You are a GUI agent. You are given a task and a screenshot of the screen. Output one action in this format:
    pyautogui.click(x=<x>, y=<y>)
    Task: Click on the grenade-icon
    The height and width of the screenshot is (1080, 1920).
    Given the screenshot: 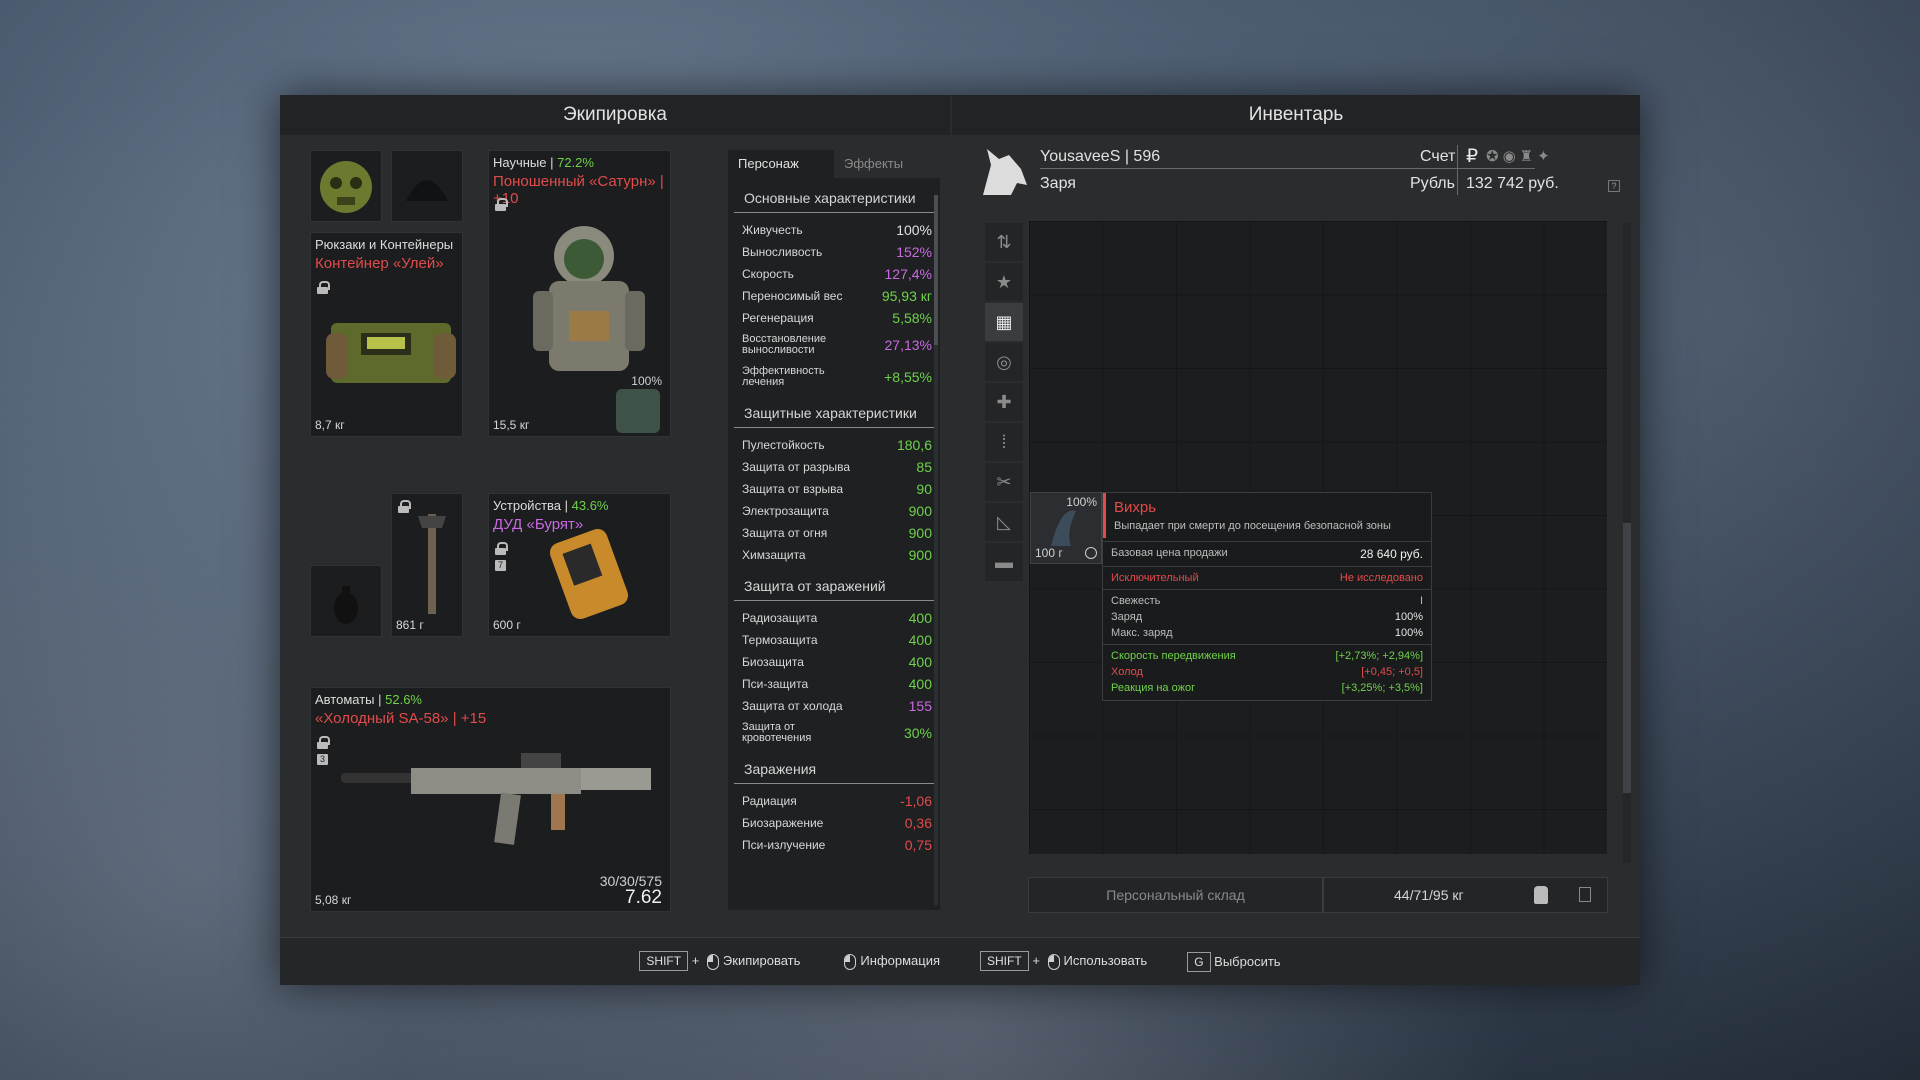 What is the action you would take?
    pyautogui.click(x=346, y=605)
    